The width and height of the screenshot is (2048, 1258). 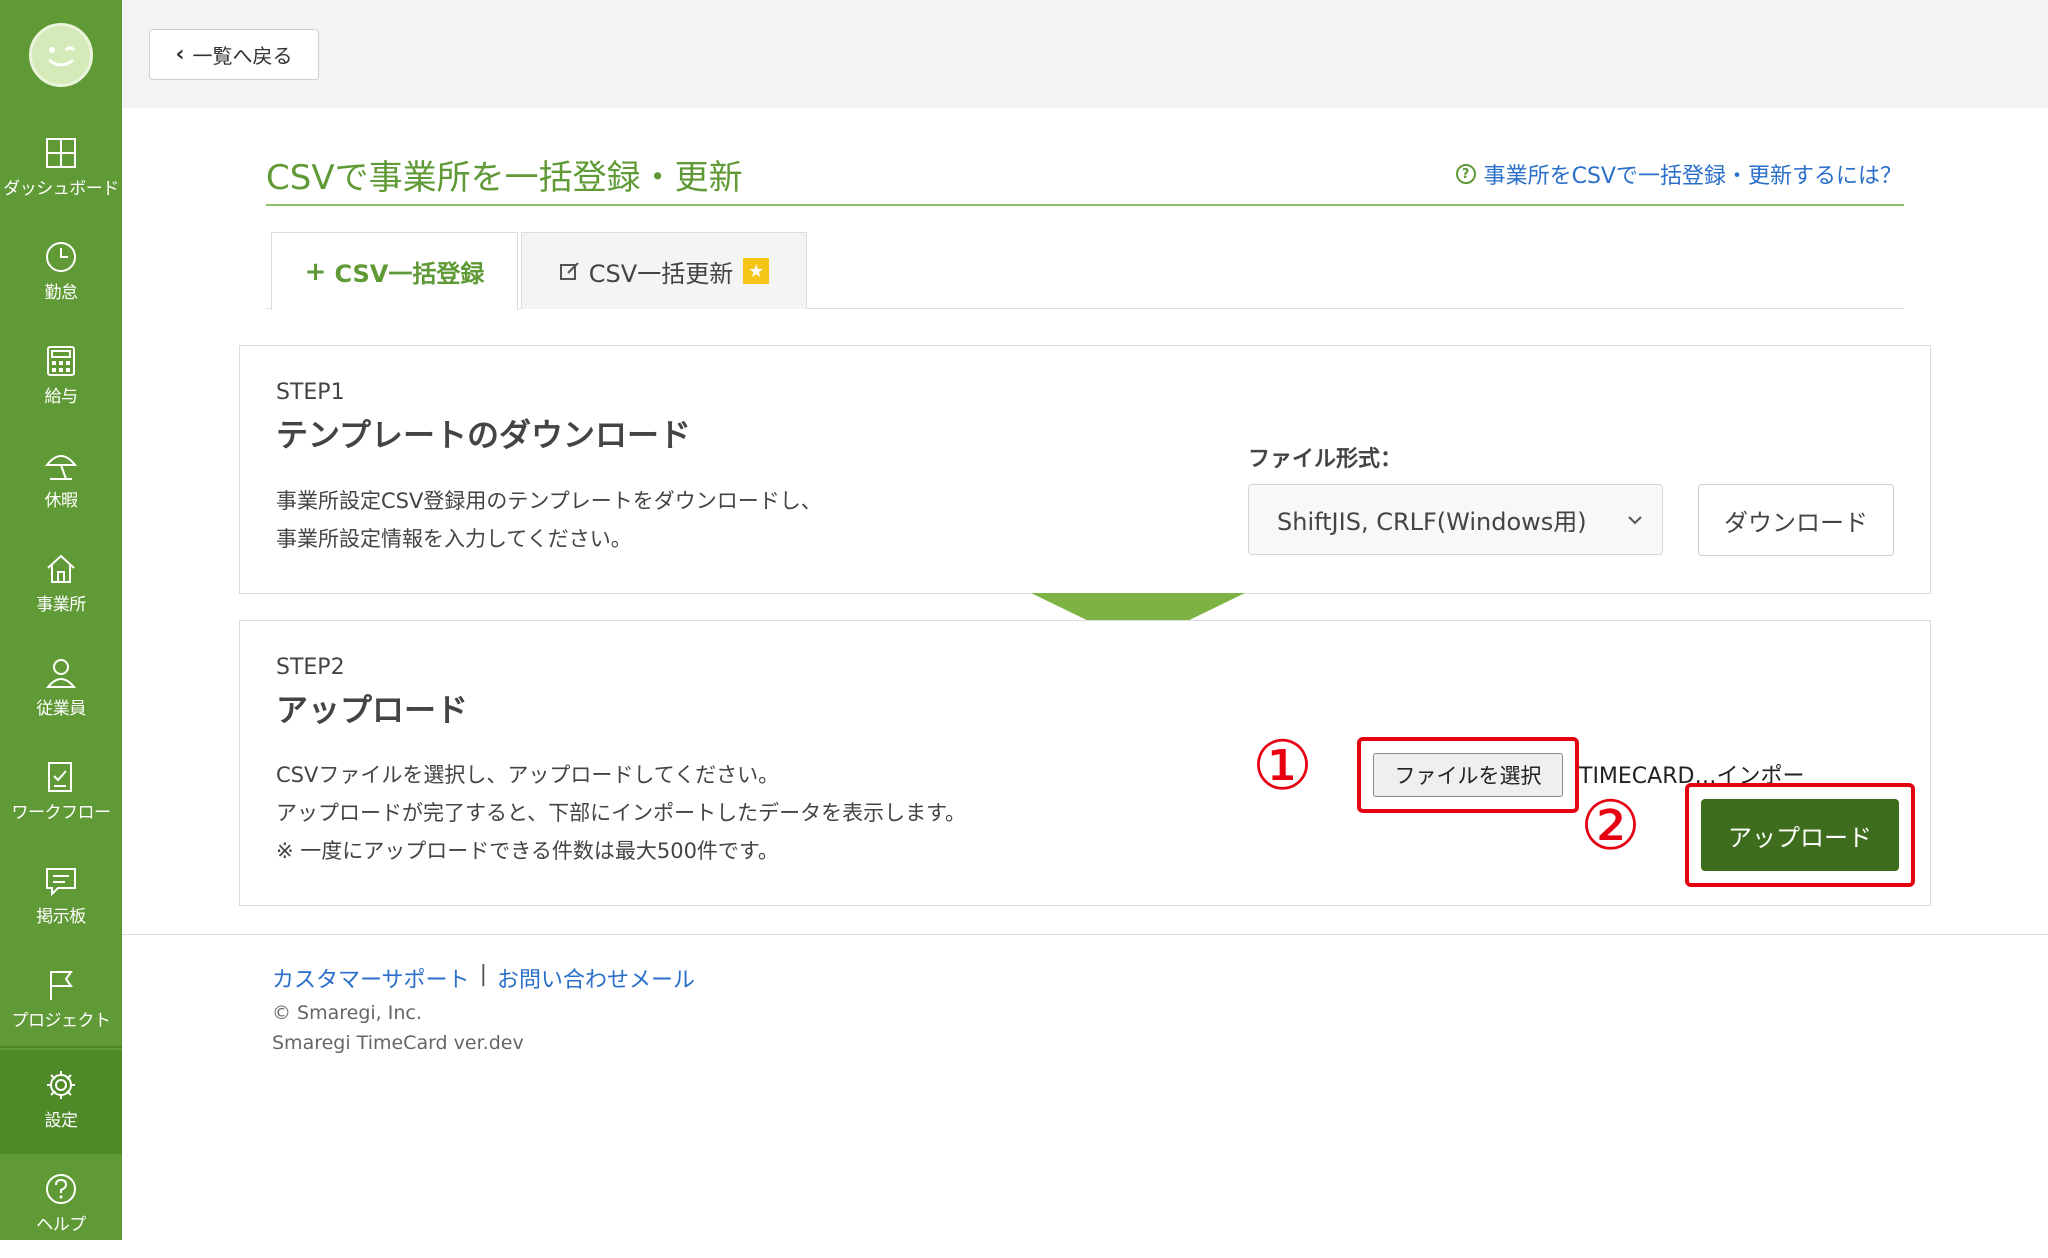 I want to click on contact-mail-link: お問い合わせメール, so click(x=596, y=978).